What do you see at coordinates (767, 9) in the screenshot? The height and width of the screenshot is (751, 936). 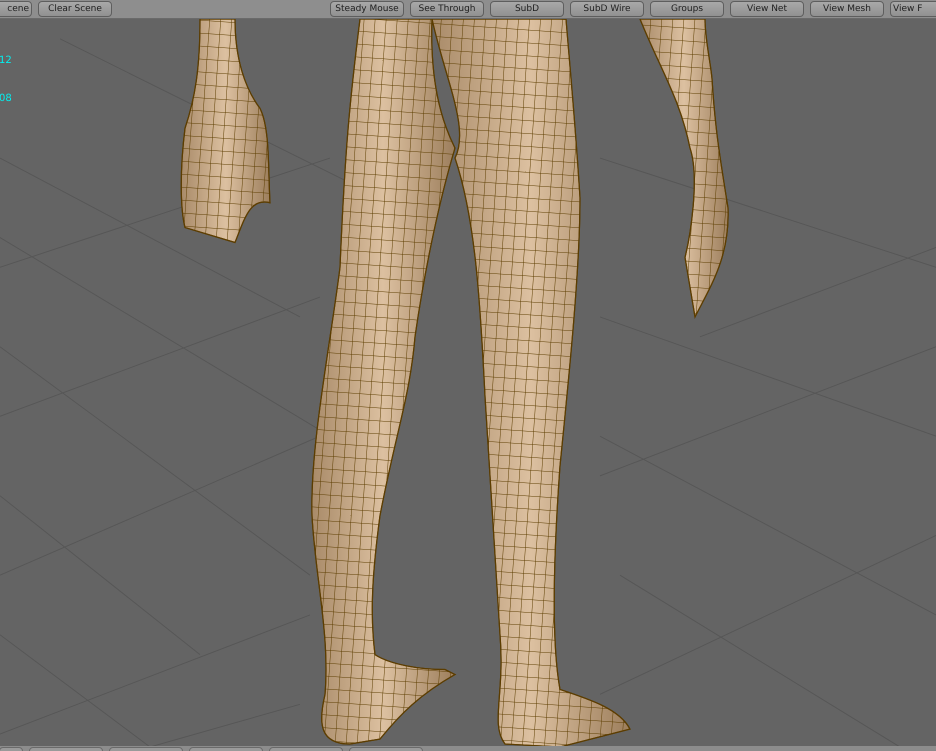 I see `toolbar-button: View Net` at bounding box center [767, 9].